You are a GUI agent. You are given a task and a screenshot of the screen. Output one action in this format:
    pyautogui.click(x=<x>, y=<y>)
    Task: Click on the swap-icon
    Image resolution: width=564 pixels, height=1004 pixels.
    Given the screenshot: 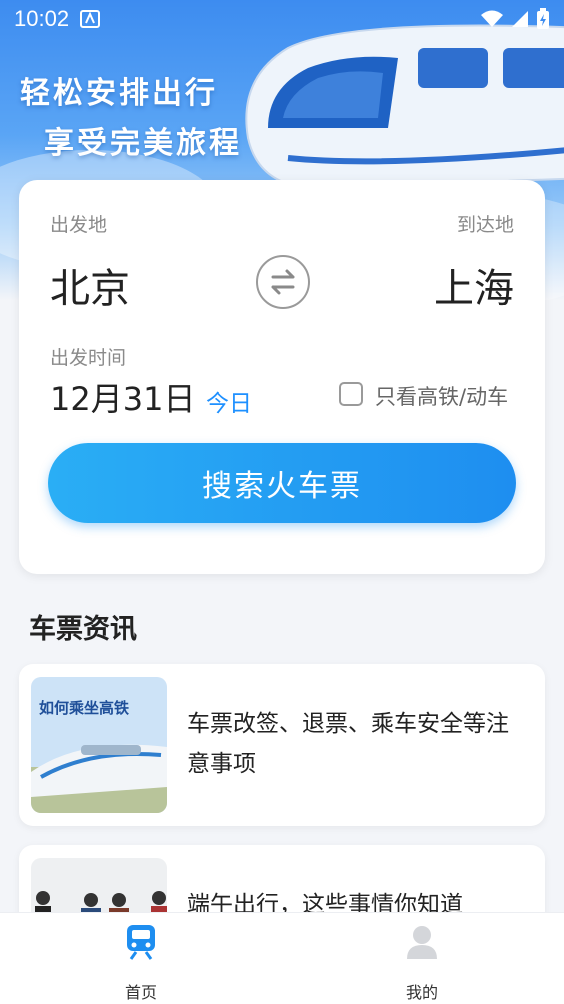 What is the action you would take?
    pyautogui.click(x=283, y=282)
    